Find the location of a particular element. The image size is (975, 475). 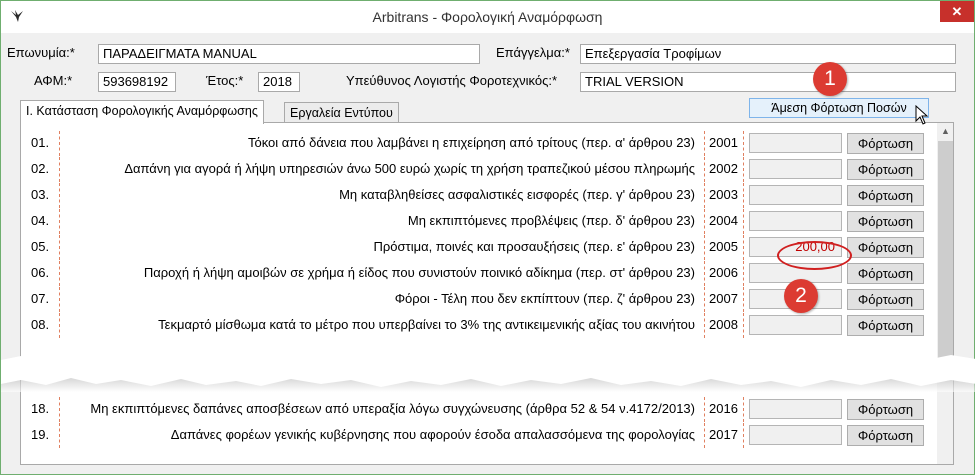

window-title: Arbitrans - Φορολογική Αναμόρφωση is located at coordinates (487, 17).